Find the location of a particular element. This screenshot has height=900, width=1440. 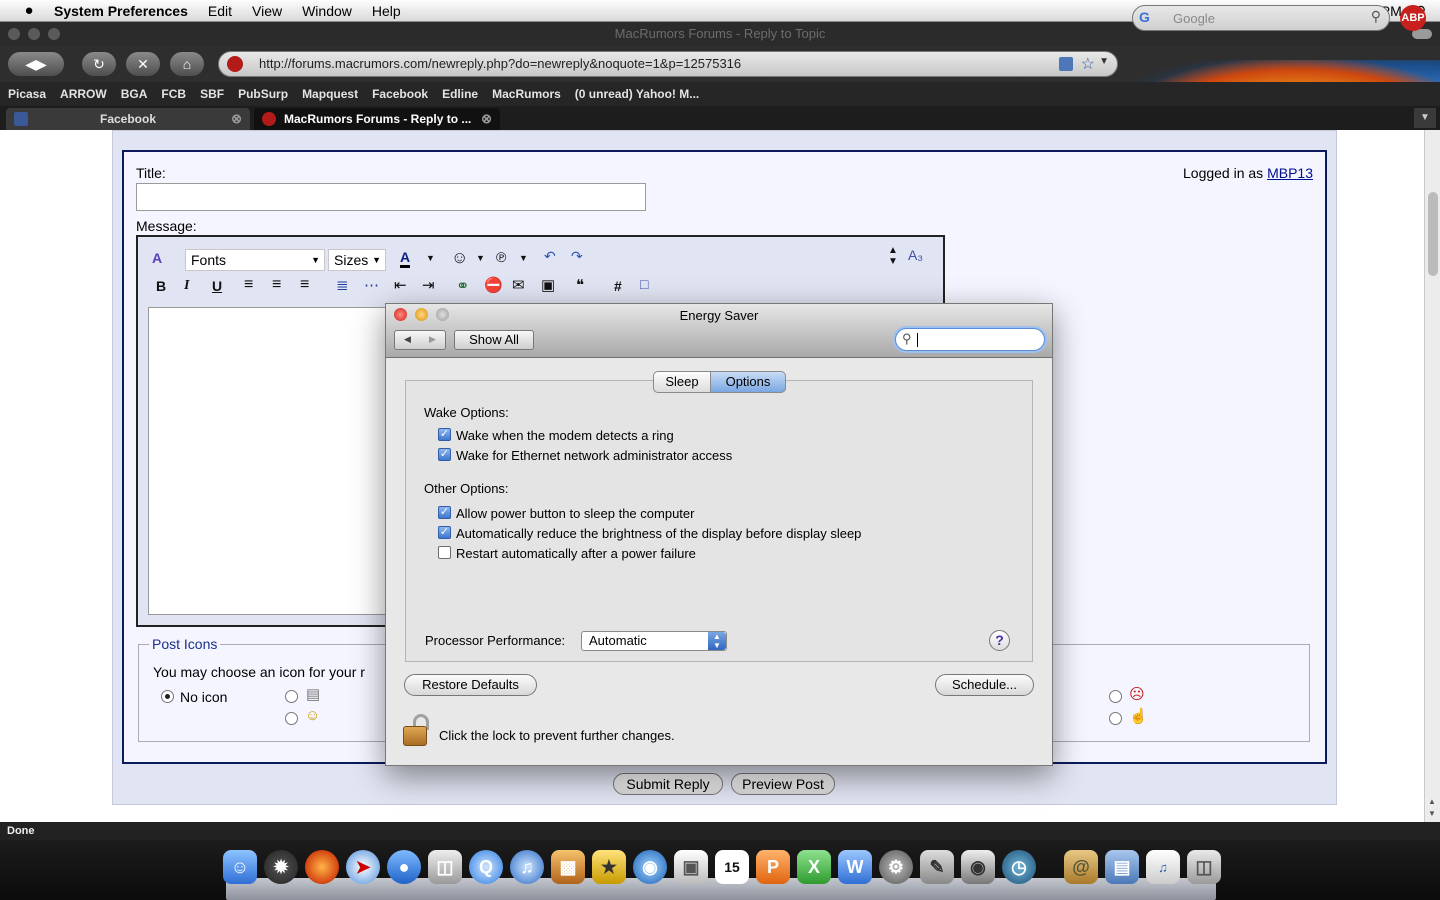

finder-icon: ☺ is located at coordinates (240, 867).